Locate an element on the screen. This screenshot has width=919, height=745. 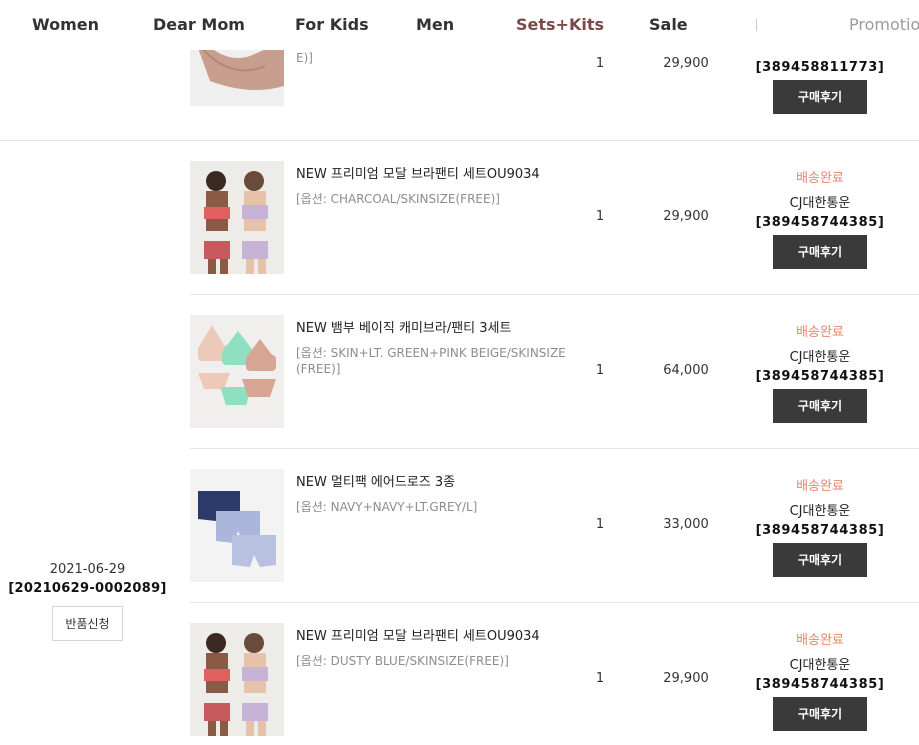
nav-separator is located at coordinates (756, 25).